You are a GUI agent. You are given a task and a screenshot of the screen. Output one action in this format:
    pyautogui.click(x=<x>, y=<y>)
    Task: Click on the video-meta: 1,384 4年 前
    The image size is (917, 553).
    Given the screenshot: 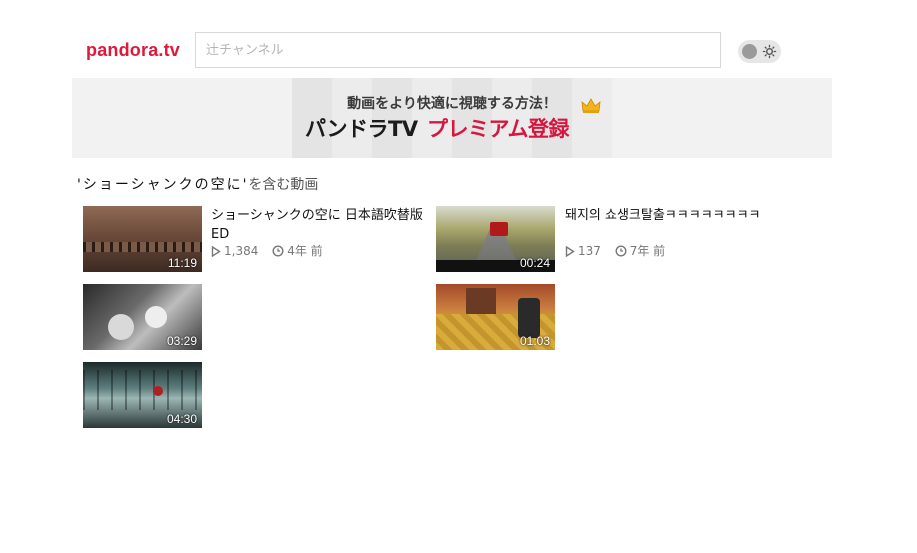 What is the action you would take?
    pyautogui.click(x=272, y=251)
    